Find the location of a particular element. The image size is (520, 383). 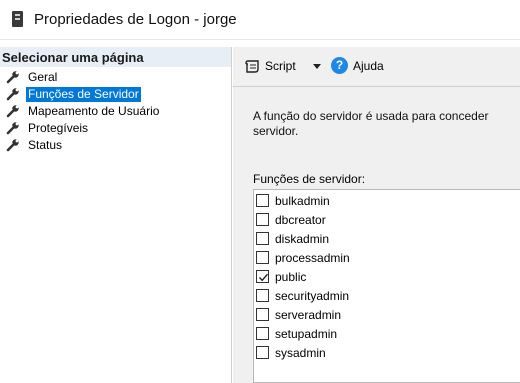

role-label: setupadmin is located at coordinates (306, 334).